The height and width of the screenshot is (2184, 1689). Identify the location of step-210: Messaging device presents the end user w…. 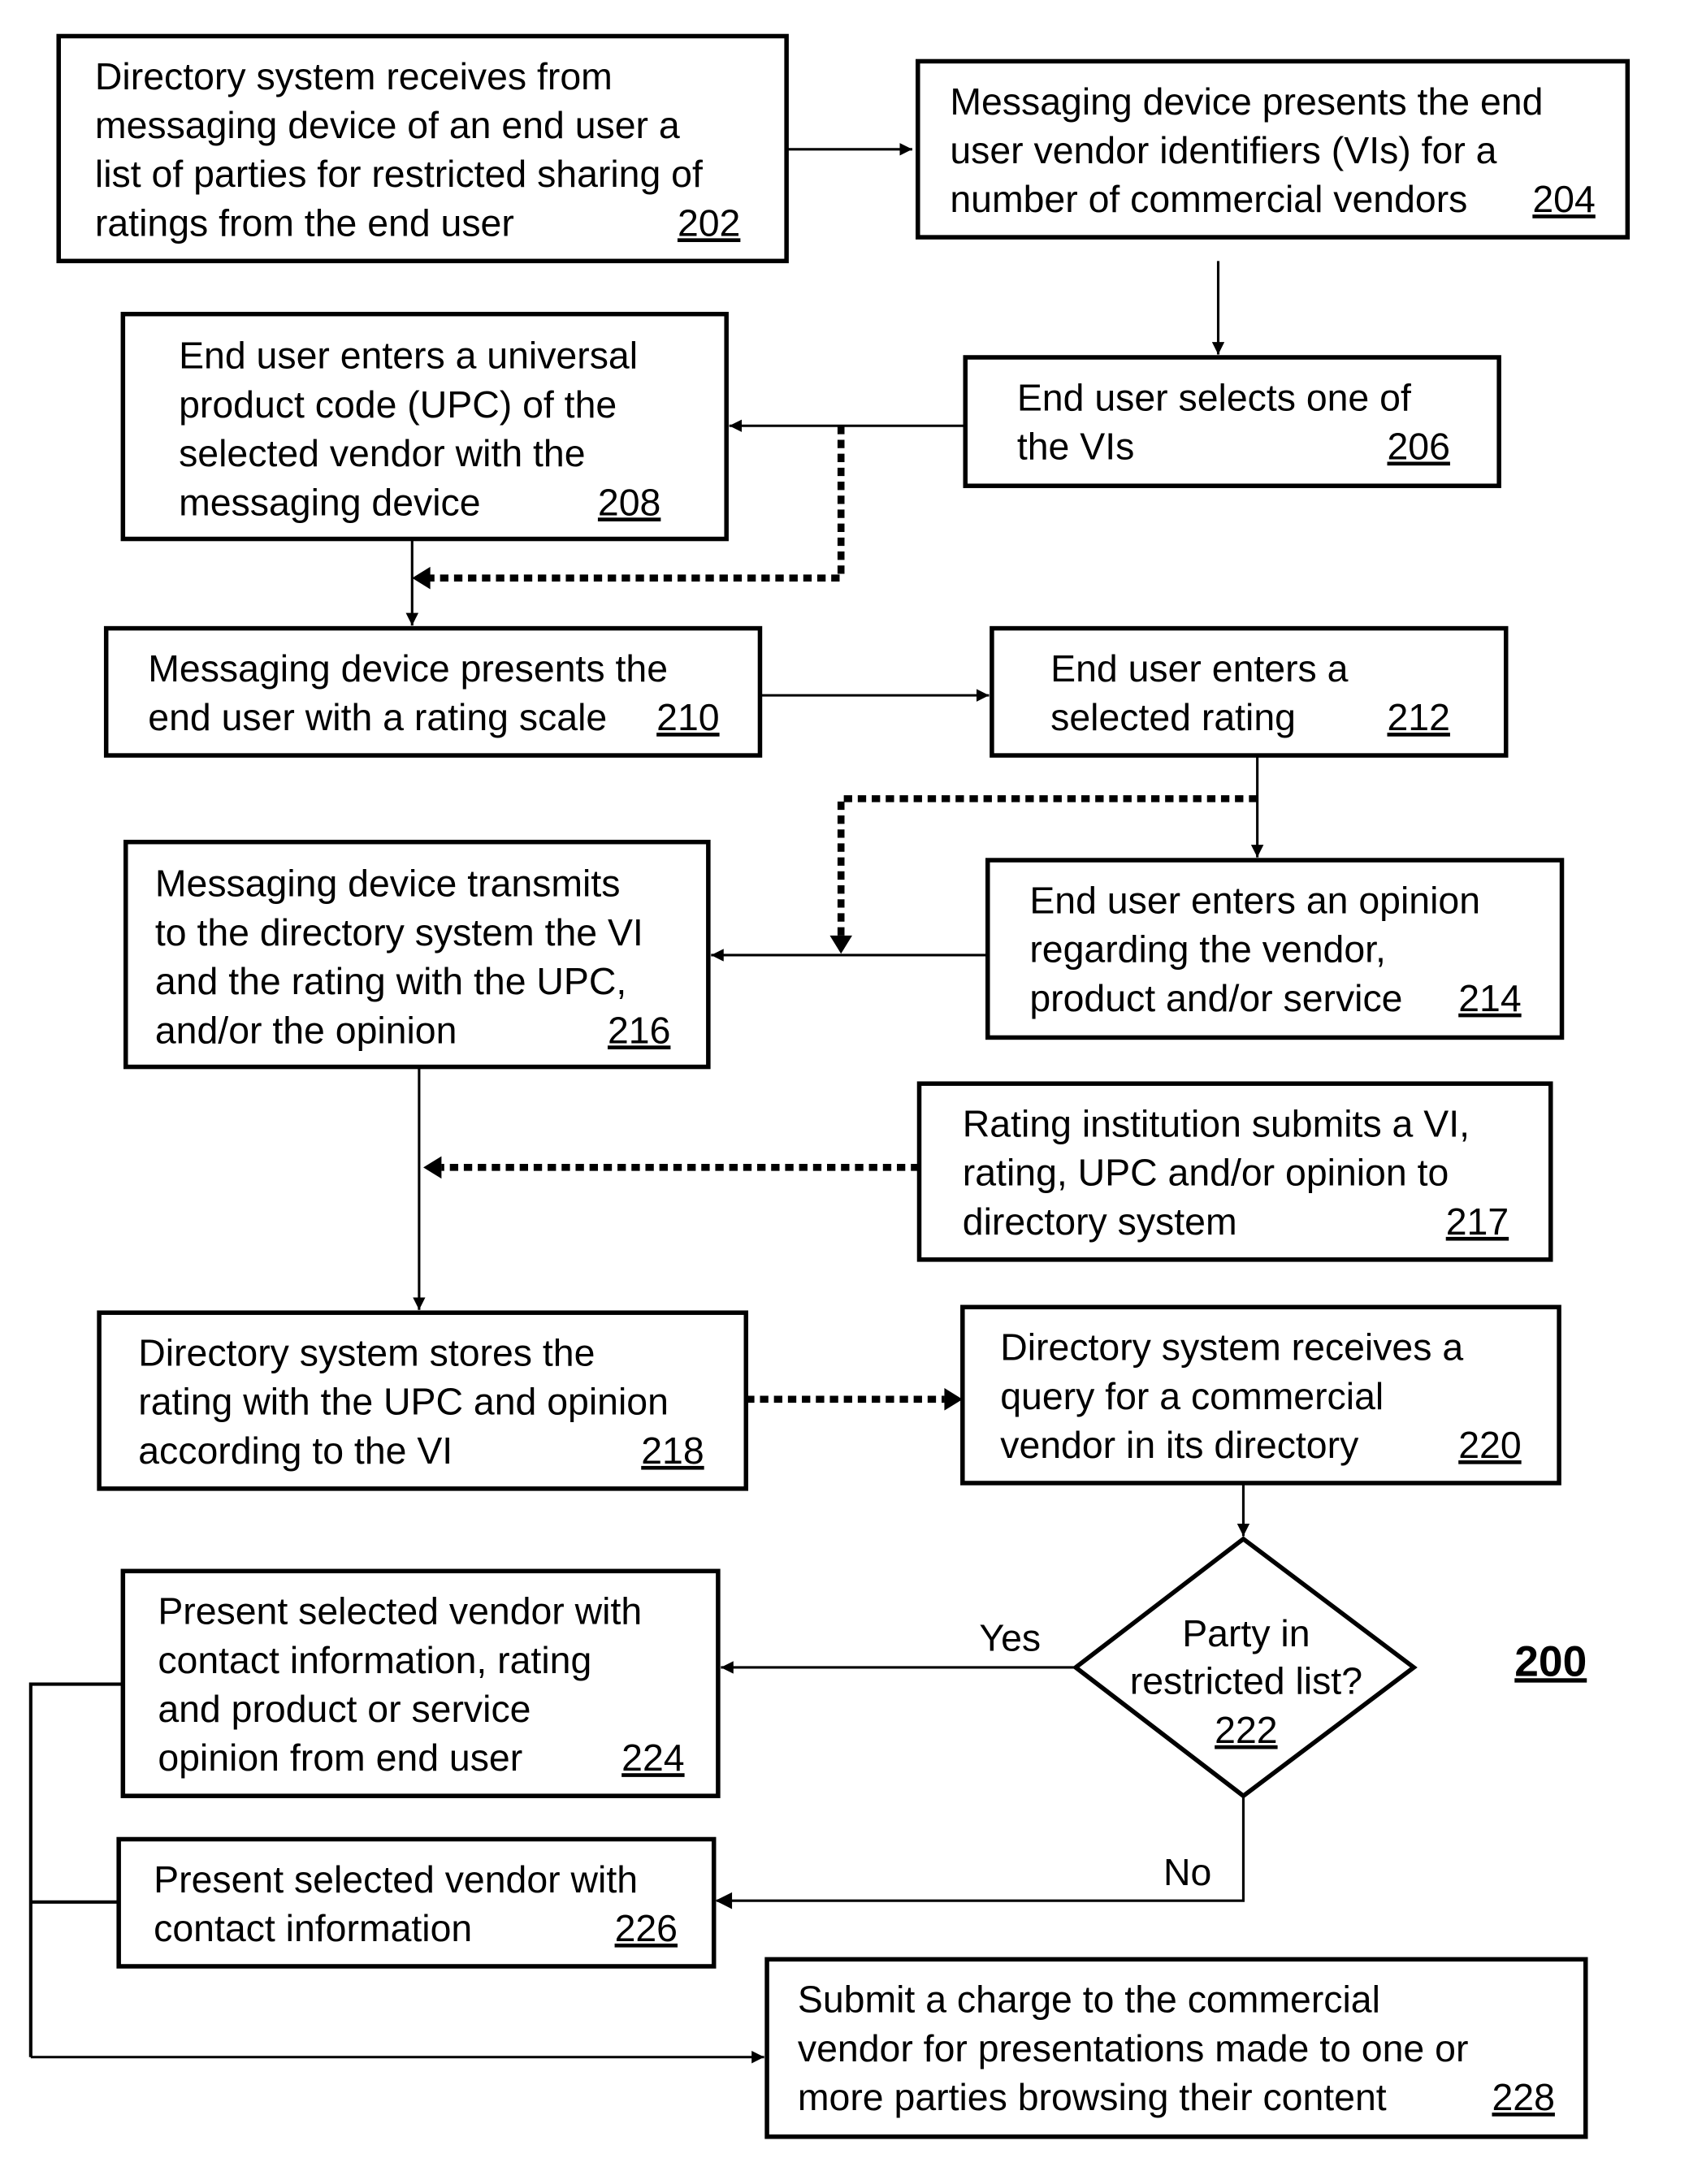
(433, 691).